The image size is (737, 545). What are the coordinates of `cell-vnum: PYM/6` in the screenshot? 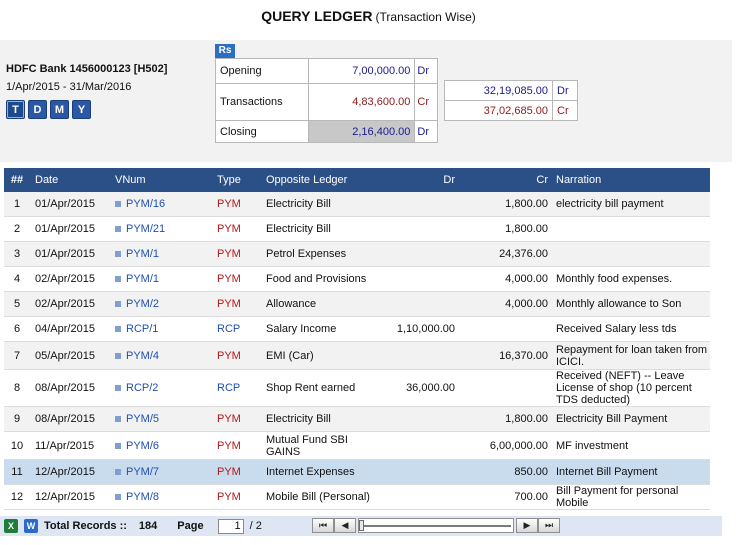 It's located at (161, 446).